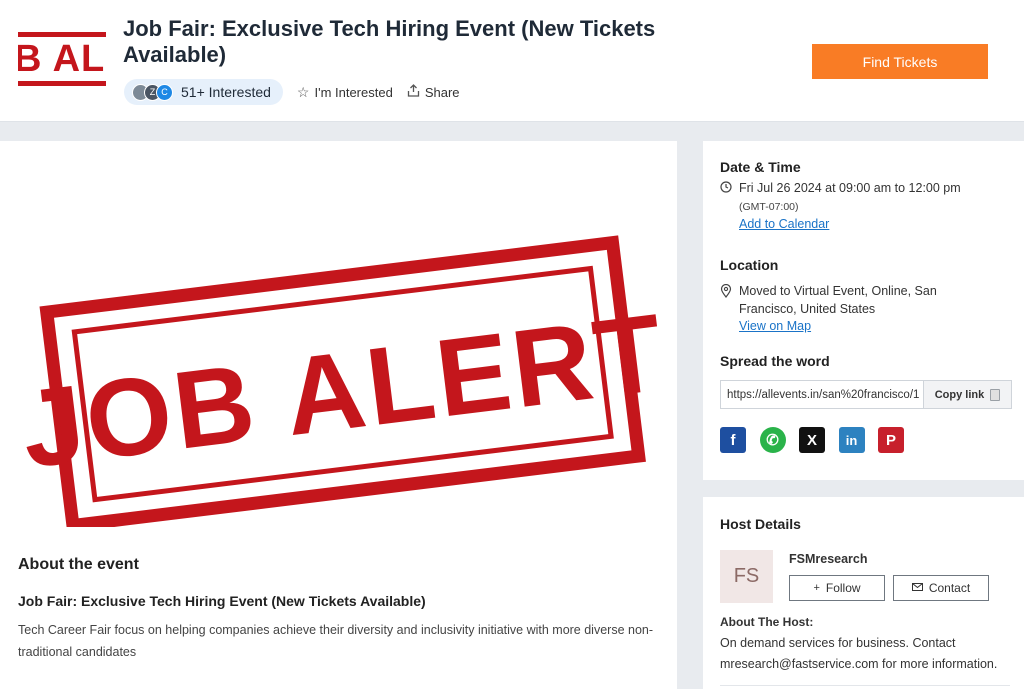 Image resolution: width=1024 pixels, height=689 pixels. I want to click on contact-button: Contact, so click(941, 588).